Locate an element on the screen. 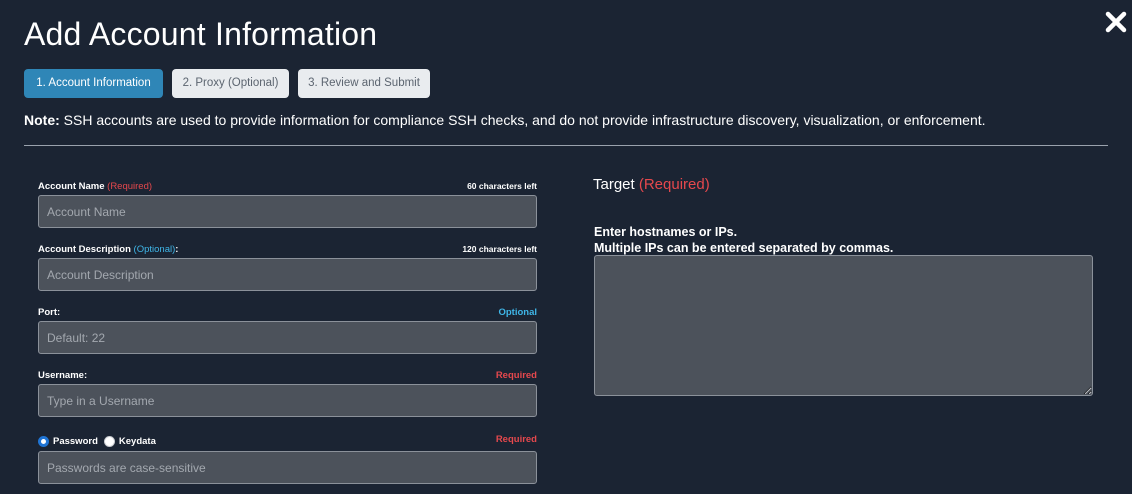  account-name-input is located at coordinates (287, 211).